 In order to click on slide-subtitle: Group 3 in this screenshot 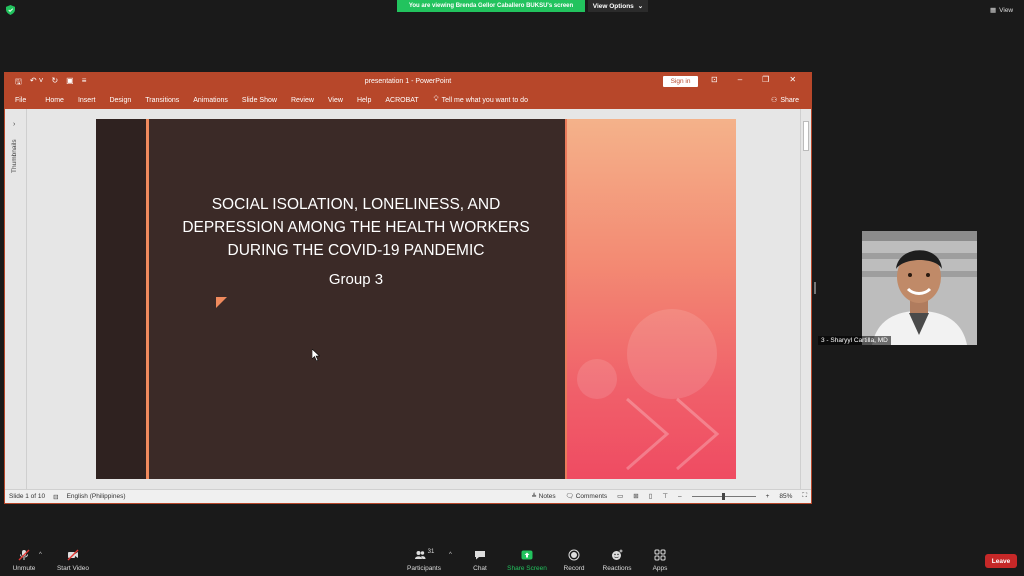, I will do `click(356, 279)`.